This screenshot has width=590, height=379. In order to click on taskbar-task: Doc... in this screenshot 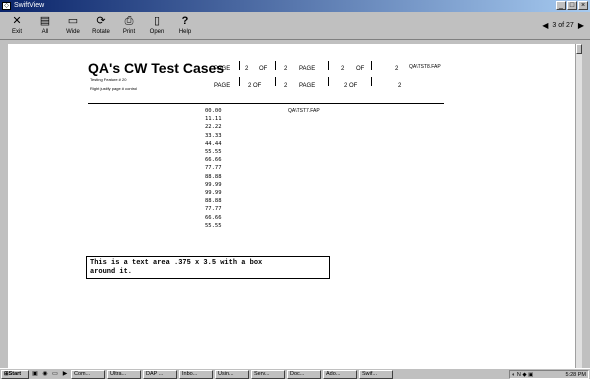, I will do `click(304, 374)`.